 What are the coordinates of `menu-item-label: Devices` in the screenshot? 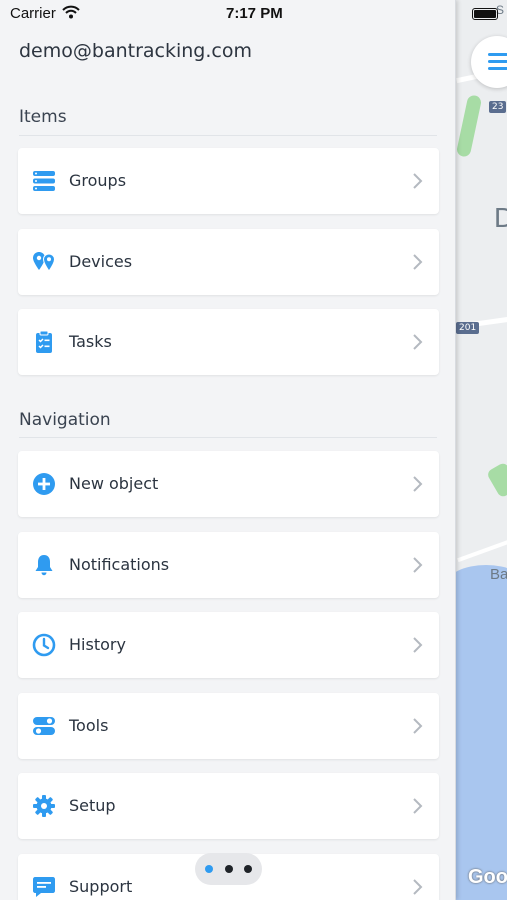 It's located at (101, 261).